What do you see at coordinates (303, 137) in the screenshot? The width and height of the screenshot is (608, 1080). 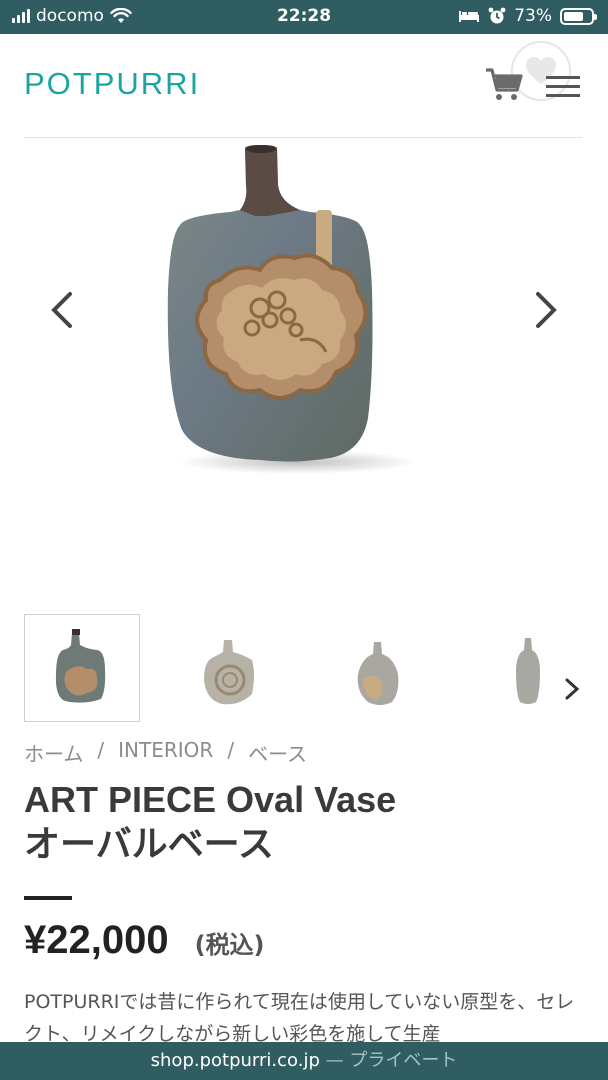 I see `header-divider` at bounding box center [303, 137].